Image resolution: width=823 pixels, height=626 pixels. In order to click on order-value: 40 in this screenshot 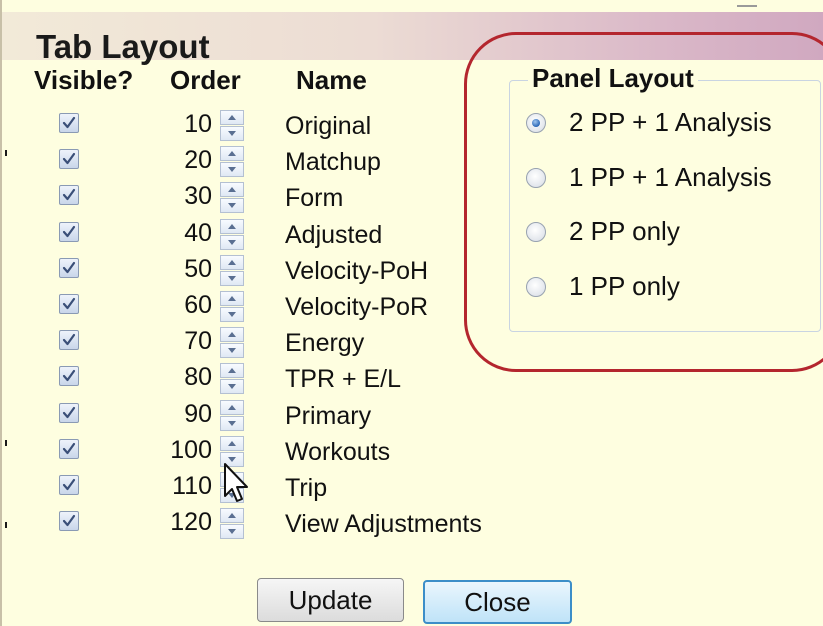, I will do `click(182, 233)`.